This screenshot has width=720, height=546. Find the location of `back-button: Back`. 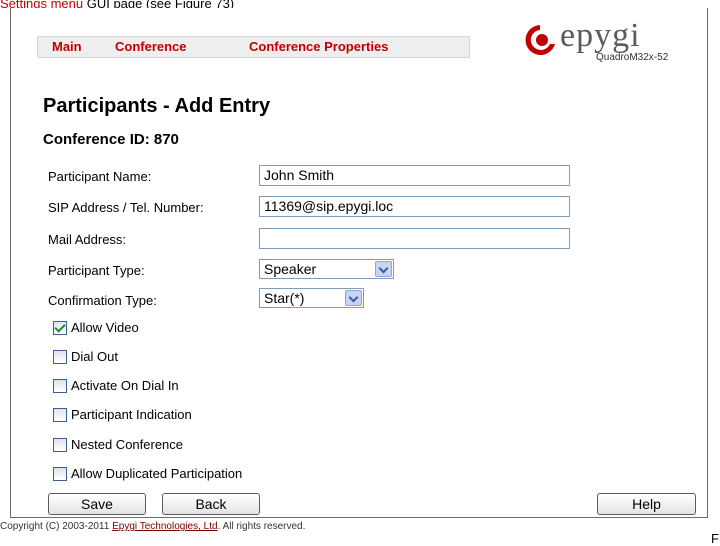

back-button: Back is located at coordinates (211, 504).